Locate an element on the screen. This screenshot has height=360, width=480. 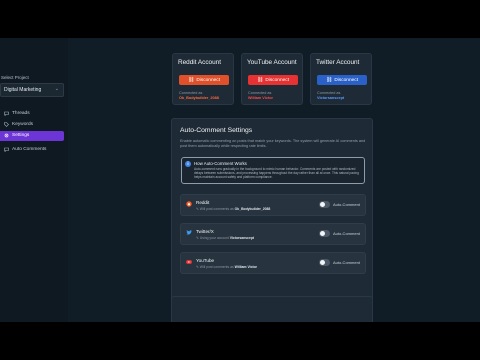
tag-icon is located at coordinates (6, 125).